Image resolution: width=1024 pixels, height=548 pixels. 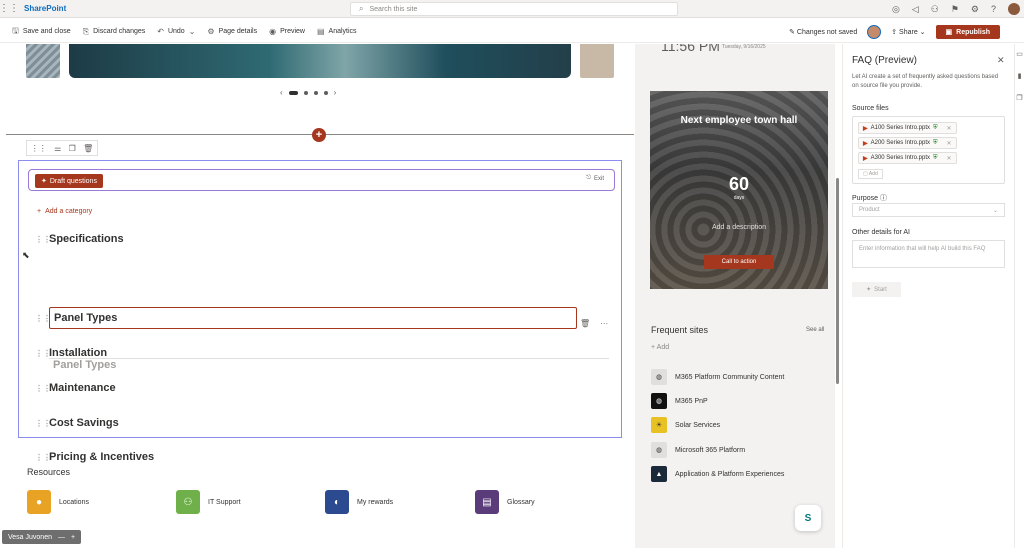 I want to click on countdown-unit: days, so click(x=739, y=198).